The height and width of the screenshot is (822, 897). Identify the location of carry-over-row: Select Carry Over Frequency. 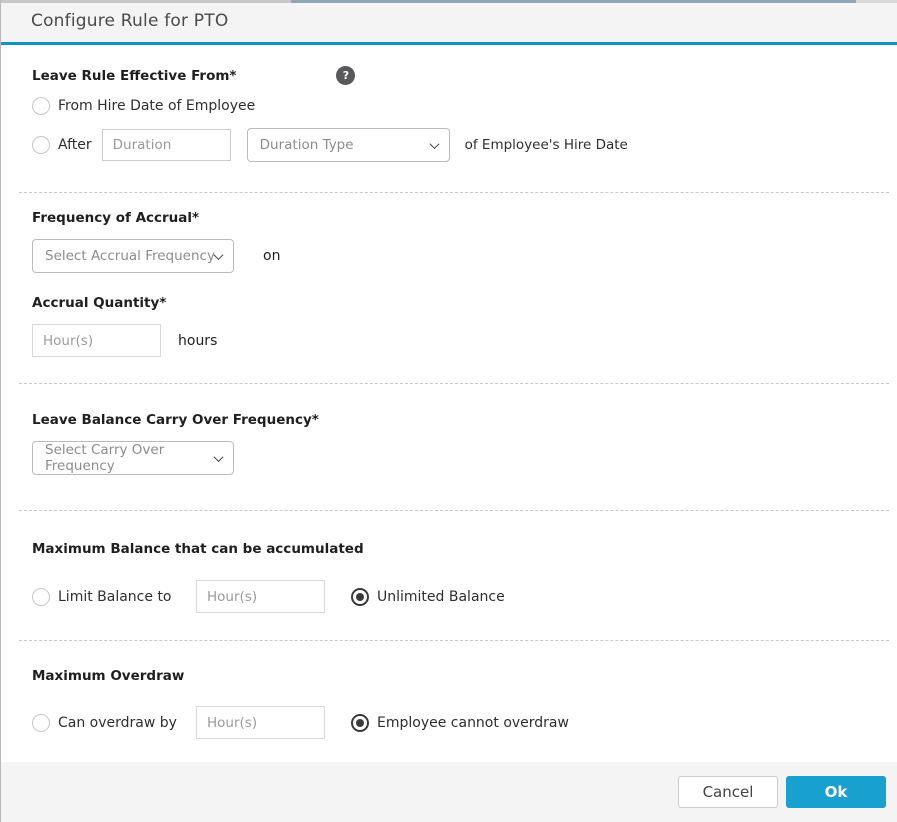
(459, 458).